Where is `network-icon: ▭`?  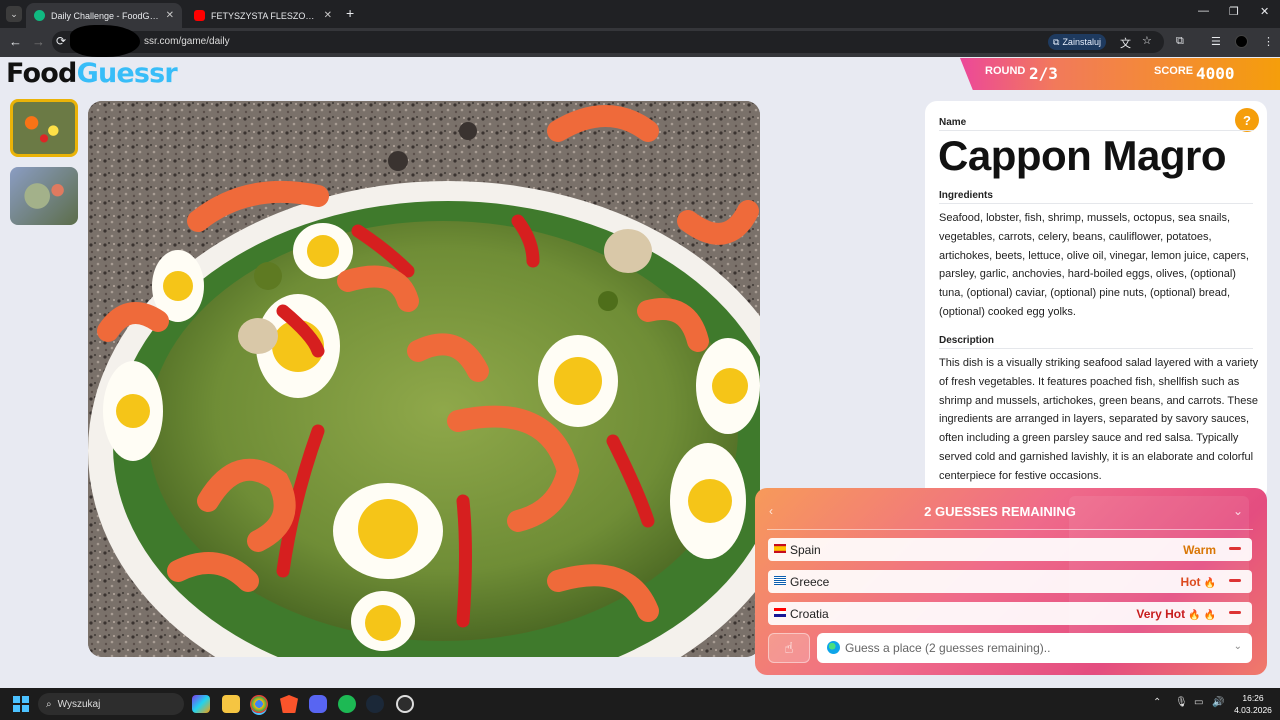
network-icon: ▭ is located at coordinates (1198, 702).